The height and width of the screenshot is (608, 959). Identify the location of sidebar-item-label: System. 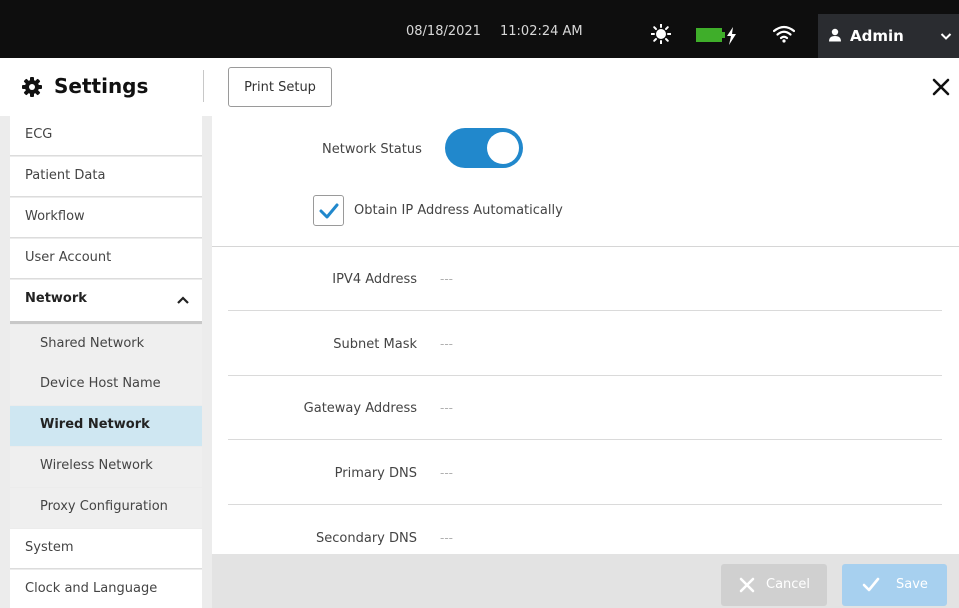
(49, 547).